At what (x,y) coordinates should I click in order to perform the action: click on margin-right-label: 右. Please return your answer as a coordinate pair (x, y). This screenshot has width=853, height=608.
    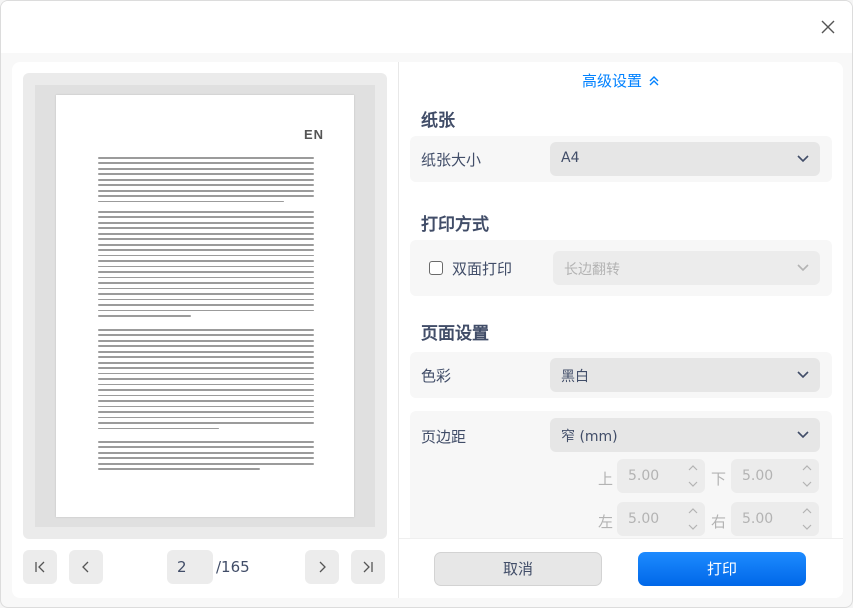
    Looking at the image, I should click on (719, 522).